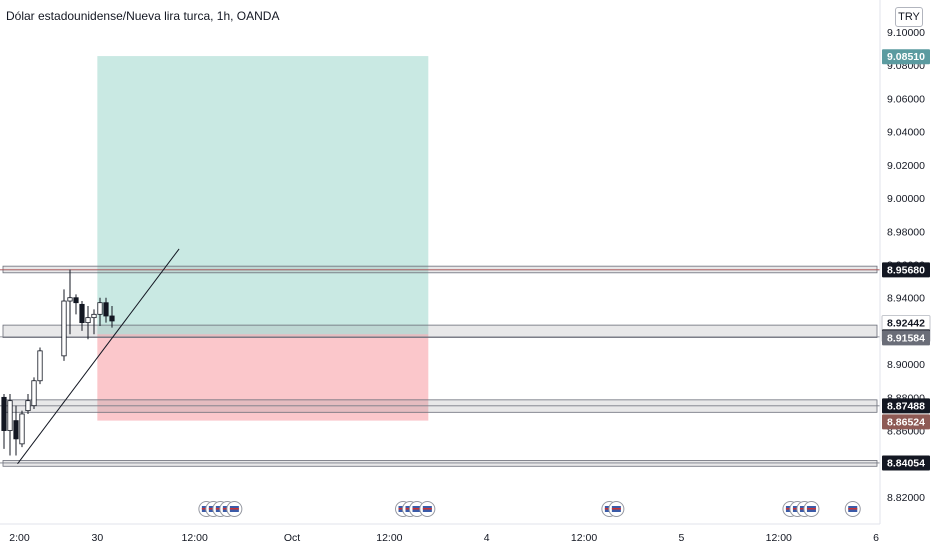  Describe the element at coordinates (195, 538) in the screenshot. I see `x-tick-label-3: 12:00` at that location.